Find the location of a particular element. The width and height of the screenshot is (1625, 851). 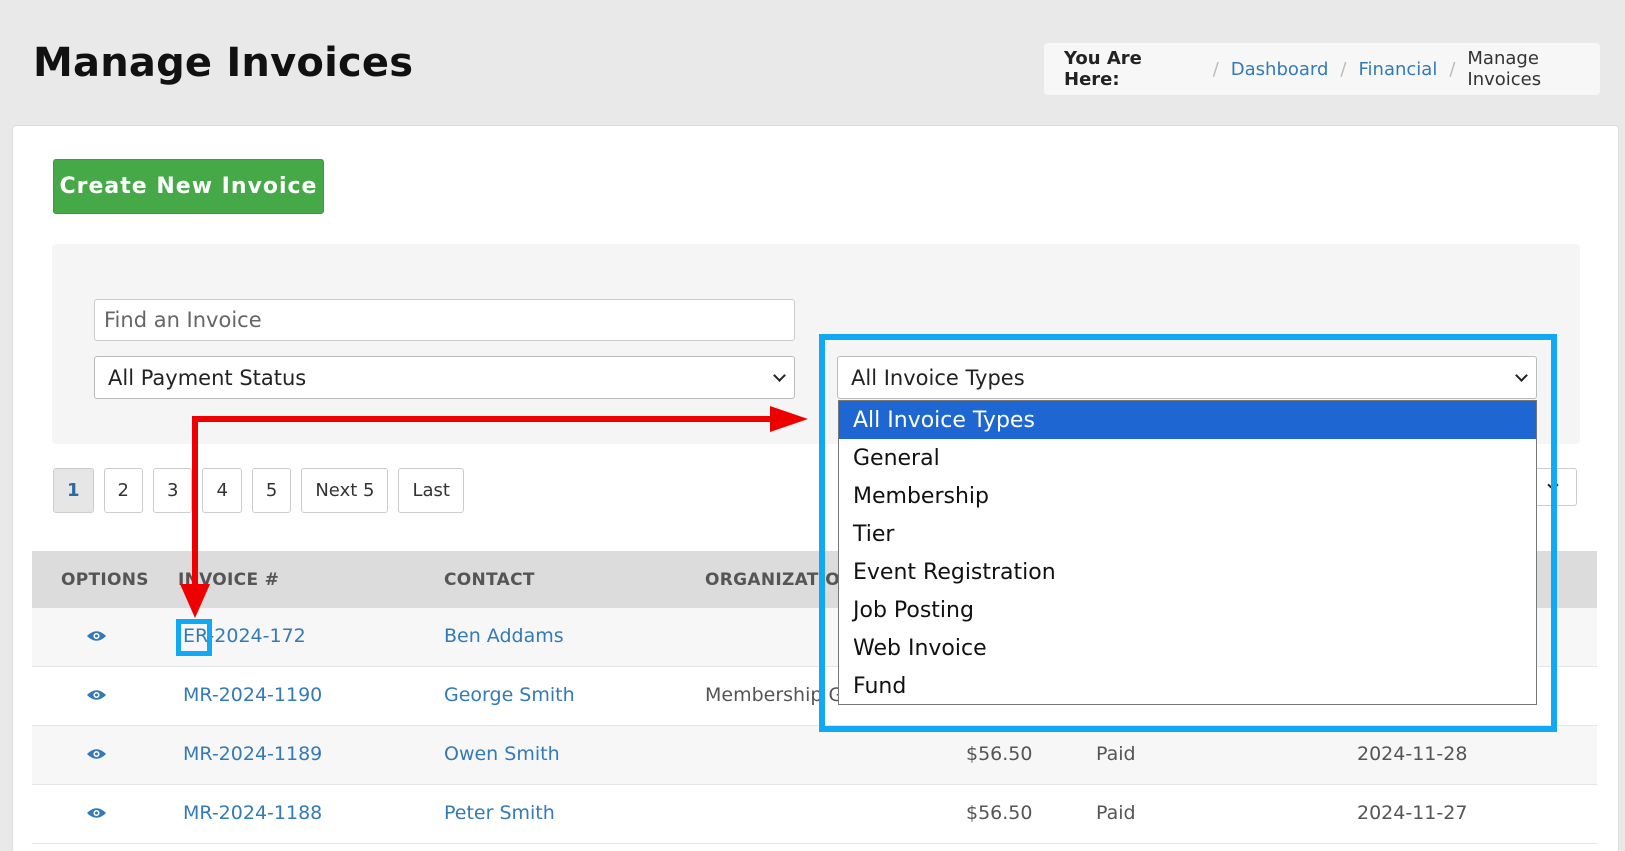

invoice-number: MR-2024-1188 is located at coordinates (252, 813).